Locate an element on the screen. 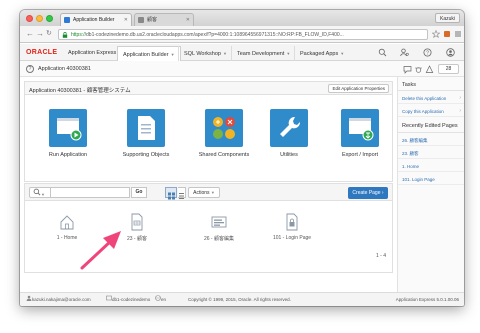 This screenshot has width=480, height=333. page-item-home: 1 - Home is located at coordinates (67, 227).